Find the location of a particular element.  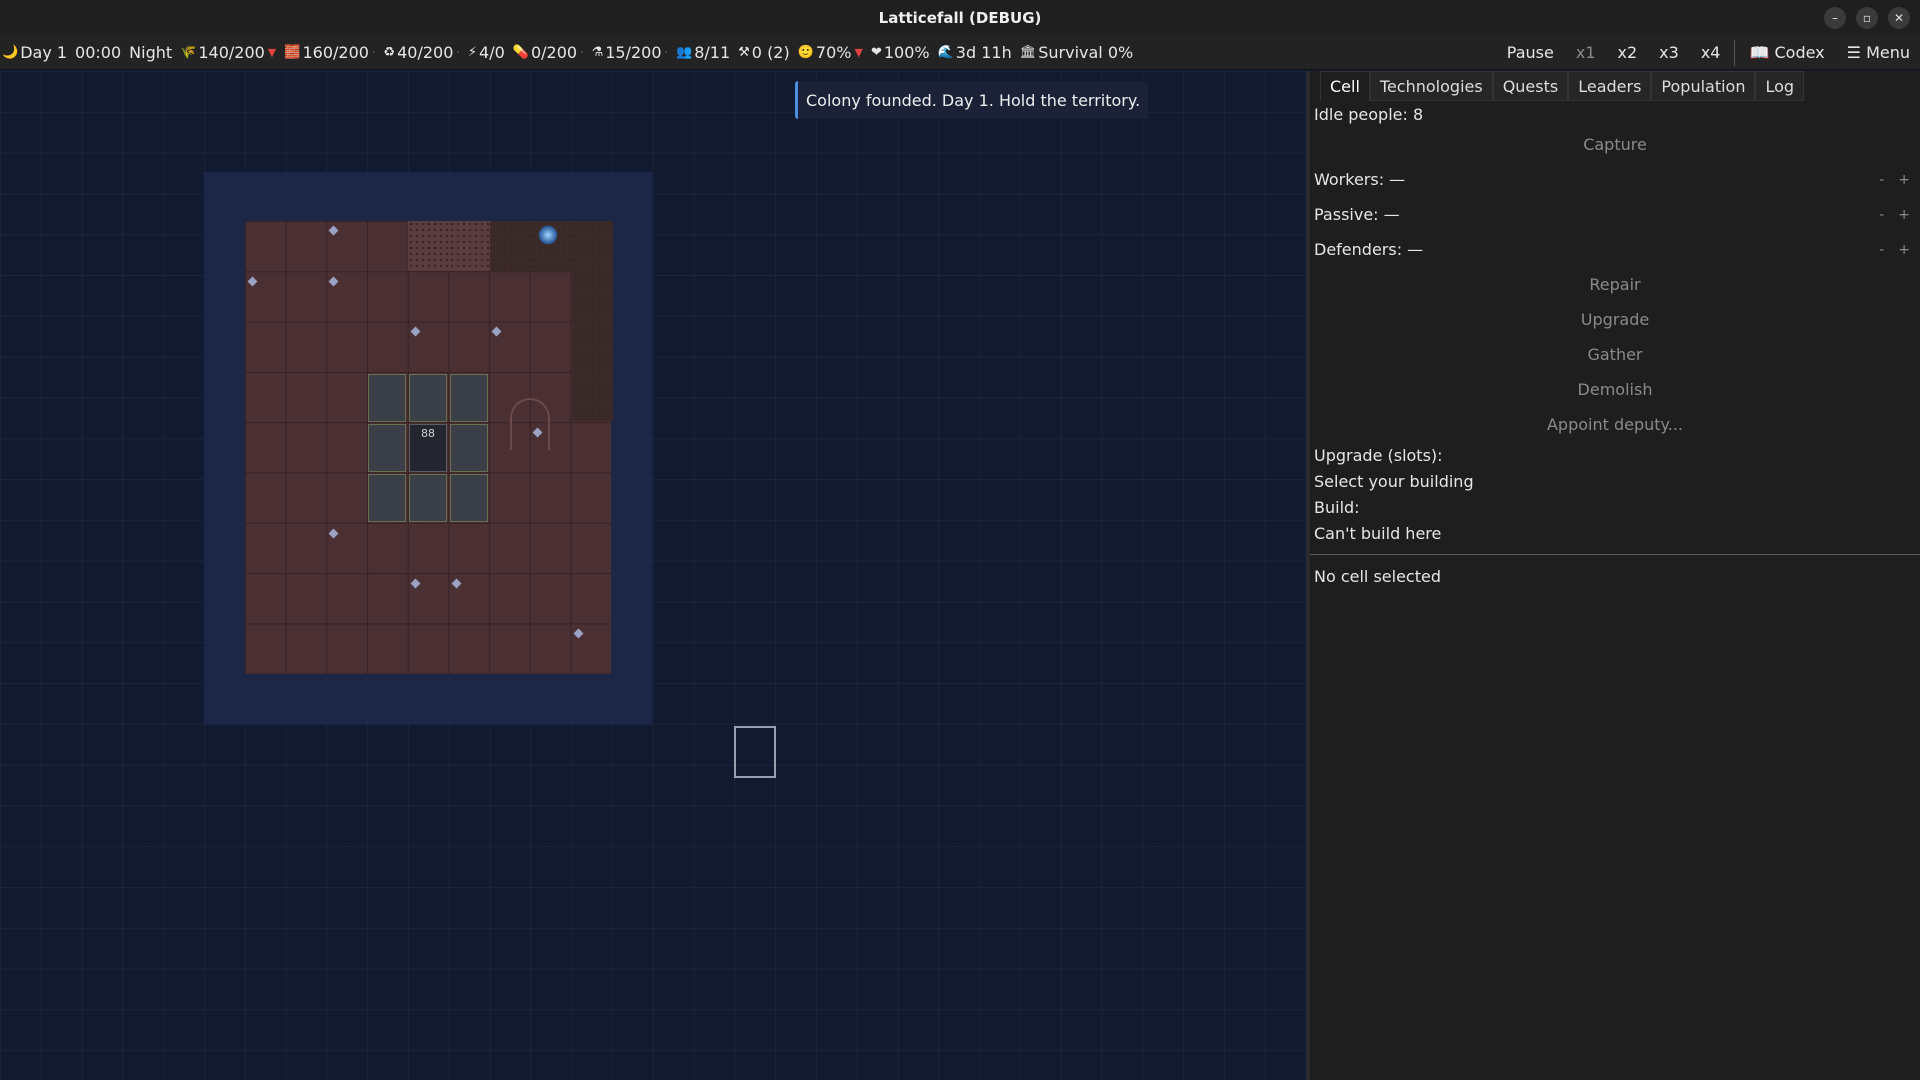

gather-button: Gather is located at coordinates (1615, 354).